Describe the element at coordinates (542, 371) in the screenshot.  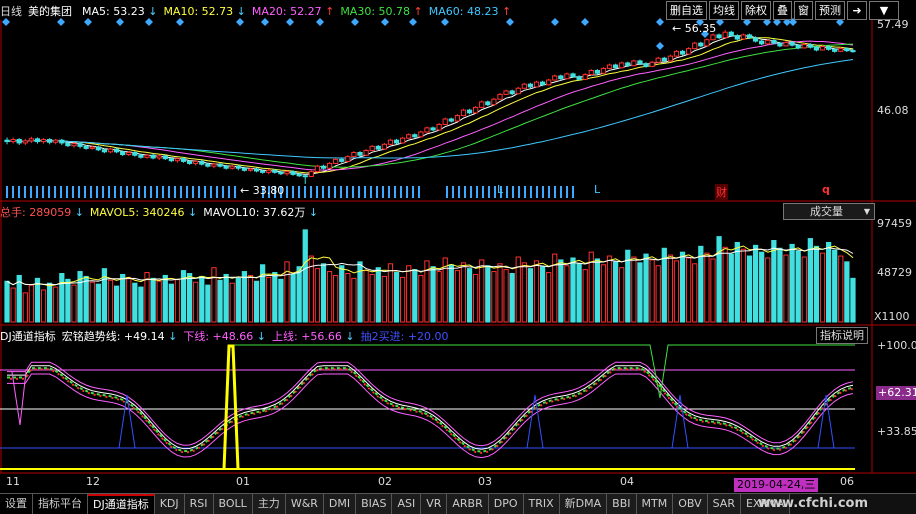
I see `green-step-line` at that location.